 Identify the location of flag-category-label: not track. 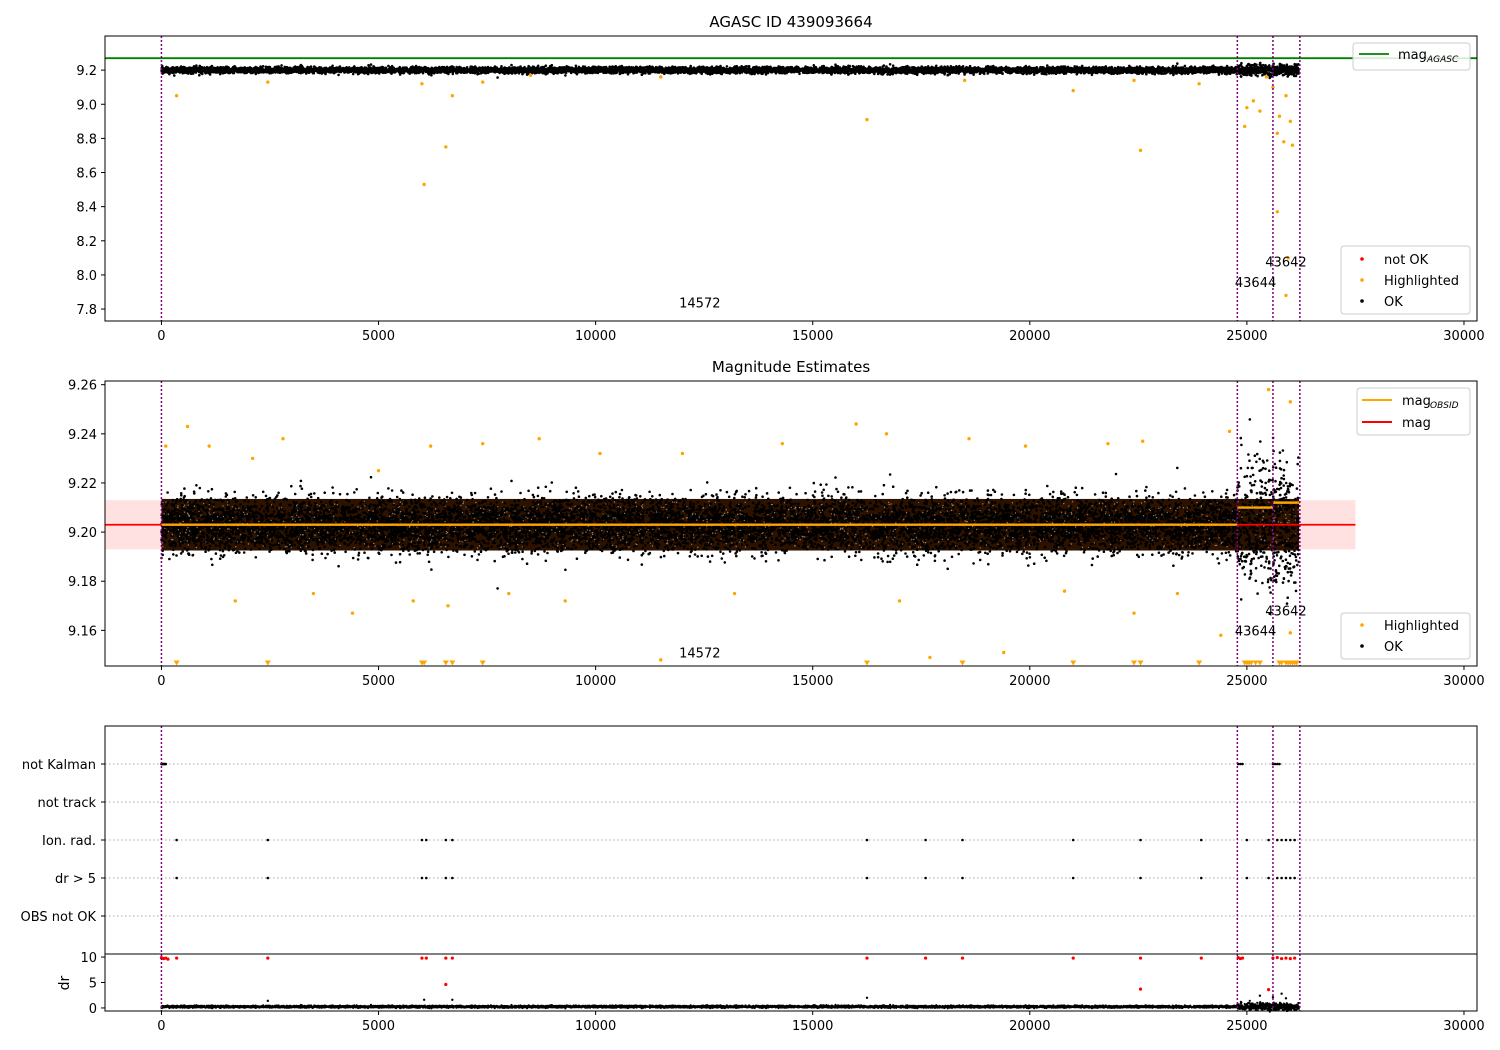
(66, 803).